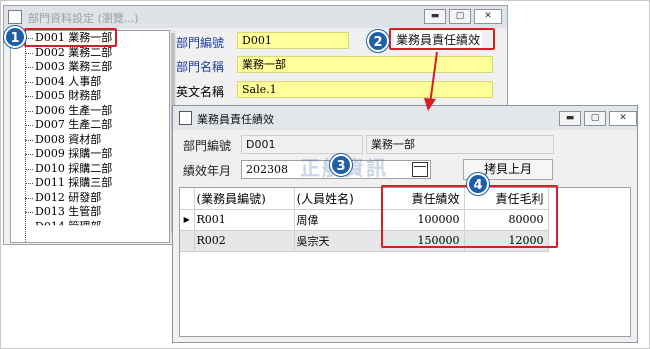 The width and height of the screenshot is (650, 349). Describe the element at coordinates (341, 165) in the screenshot. I see `step-badge-3: 3` at that location.